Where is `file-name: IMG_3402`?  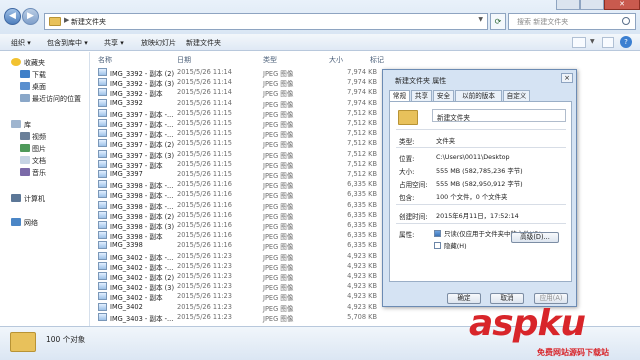 file-name: IMG_3402 is located at coordinates (126, 307).